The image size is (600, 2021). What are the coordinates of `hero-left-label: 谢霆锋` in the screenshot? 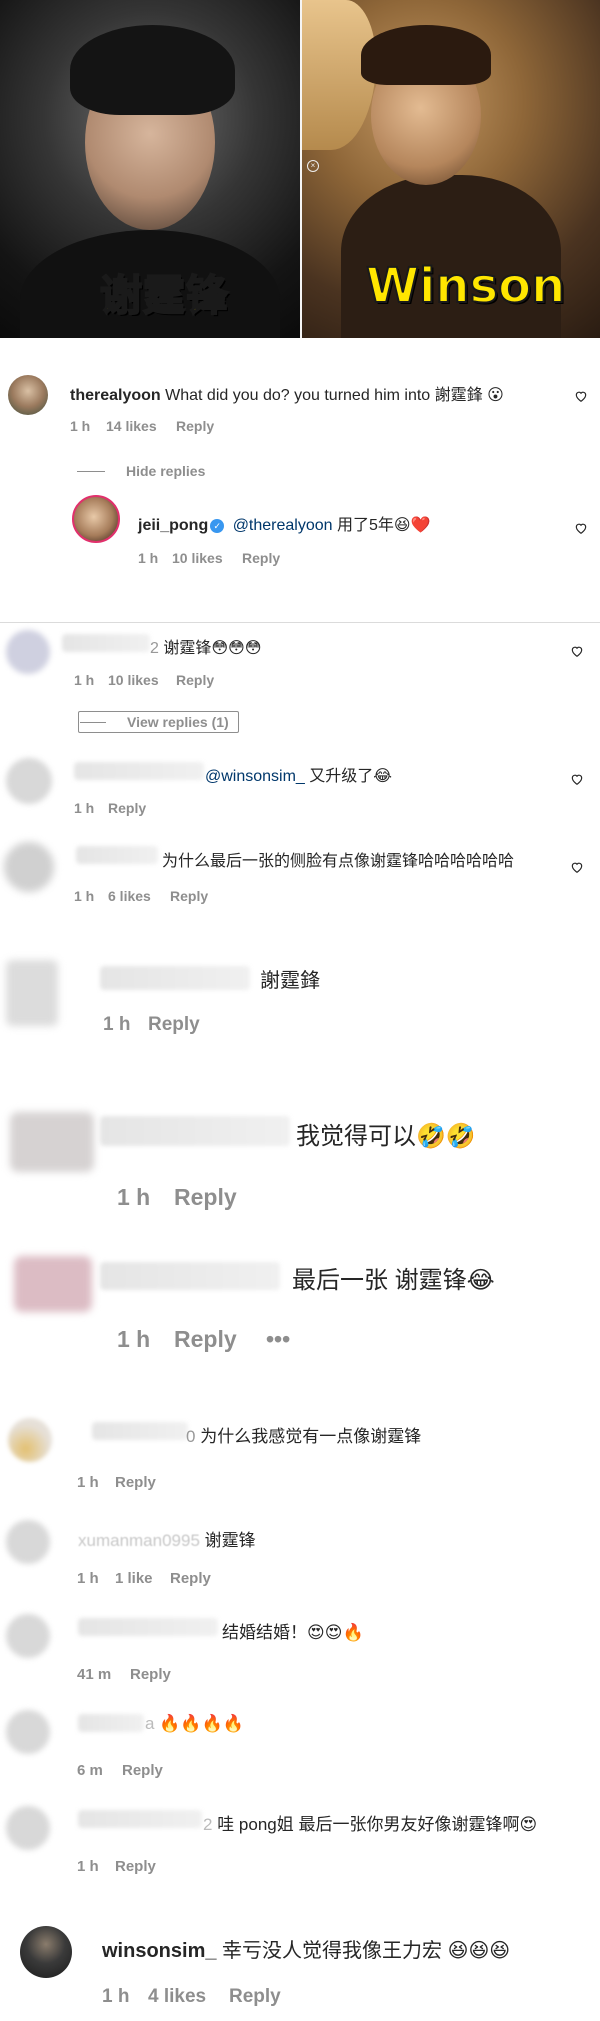 It's located at (164, 295).